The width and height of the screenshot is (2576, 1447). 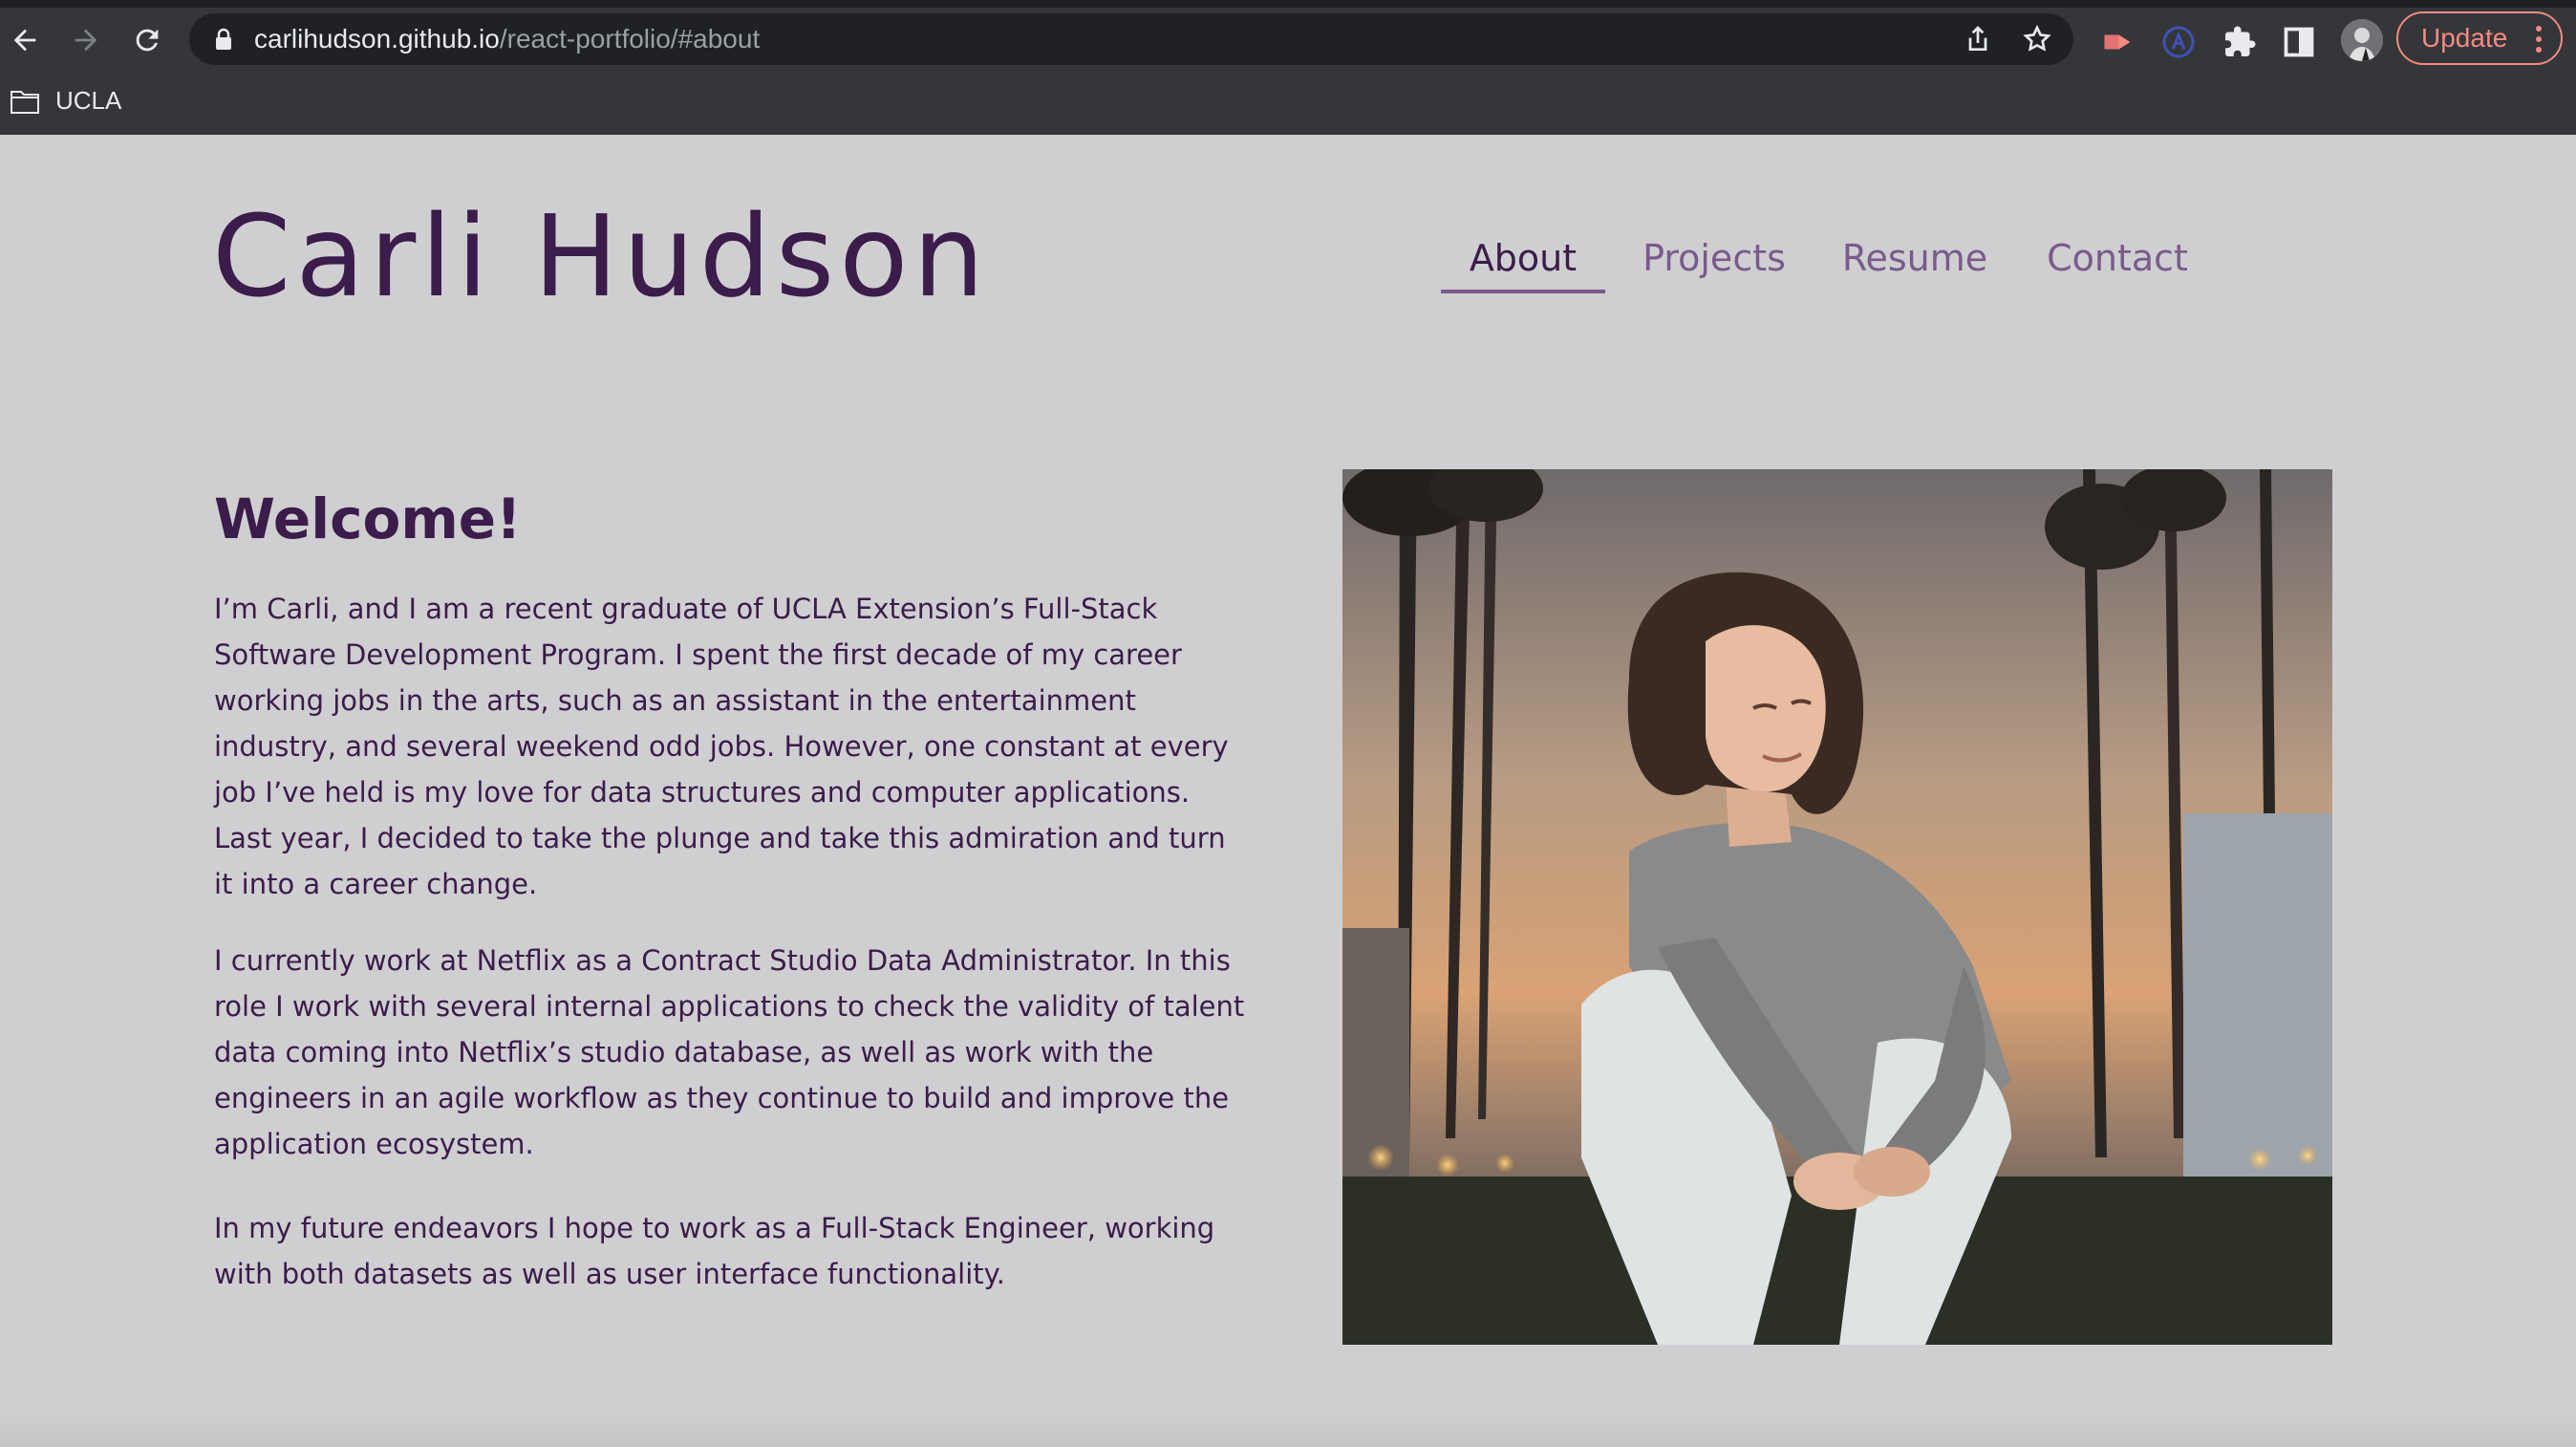 I want to click on page-bottom-edge, so click(x=1288, y=1428).